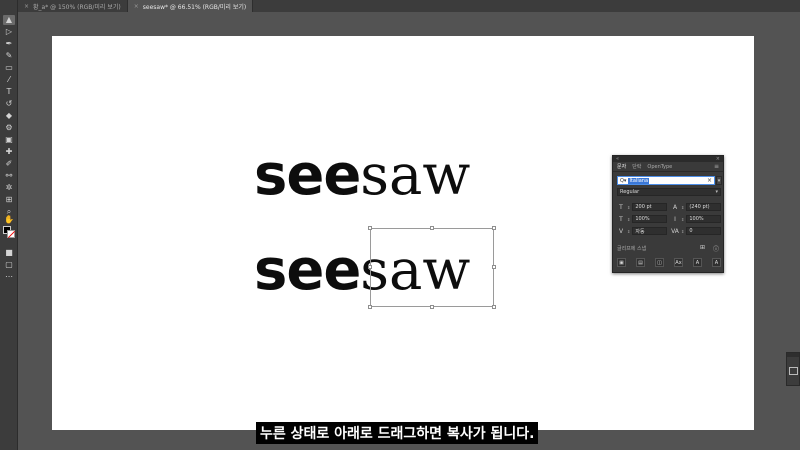 This screenshot has width=800, height=450. I want to click on seesaw-text-original: seesaw, so click(362, 176).